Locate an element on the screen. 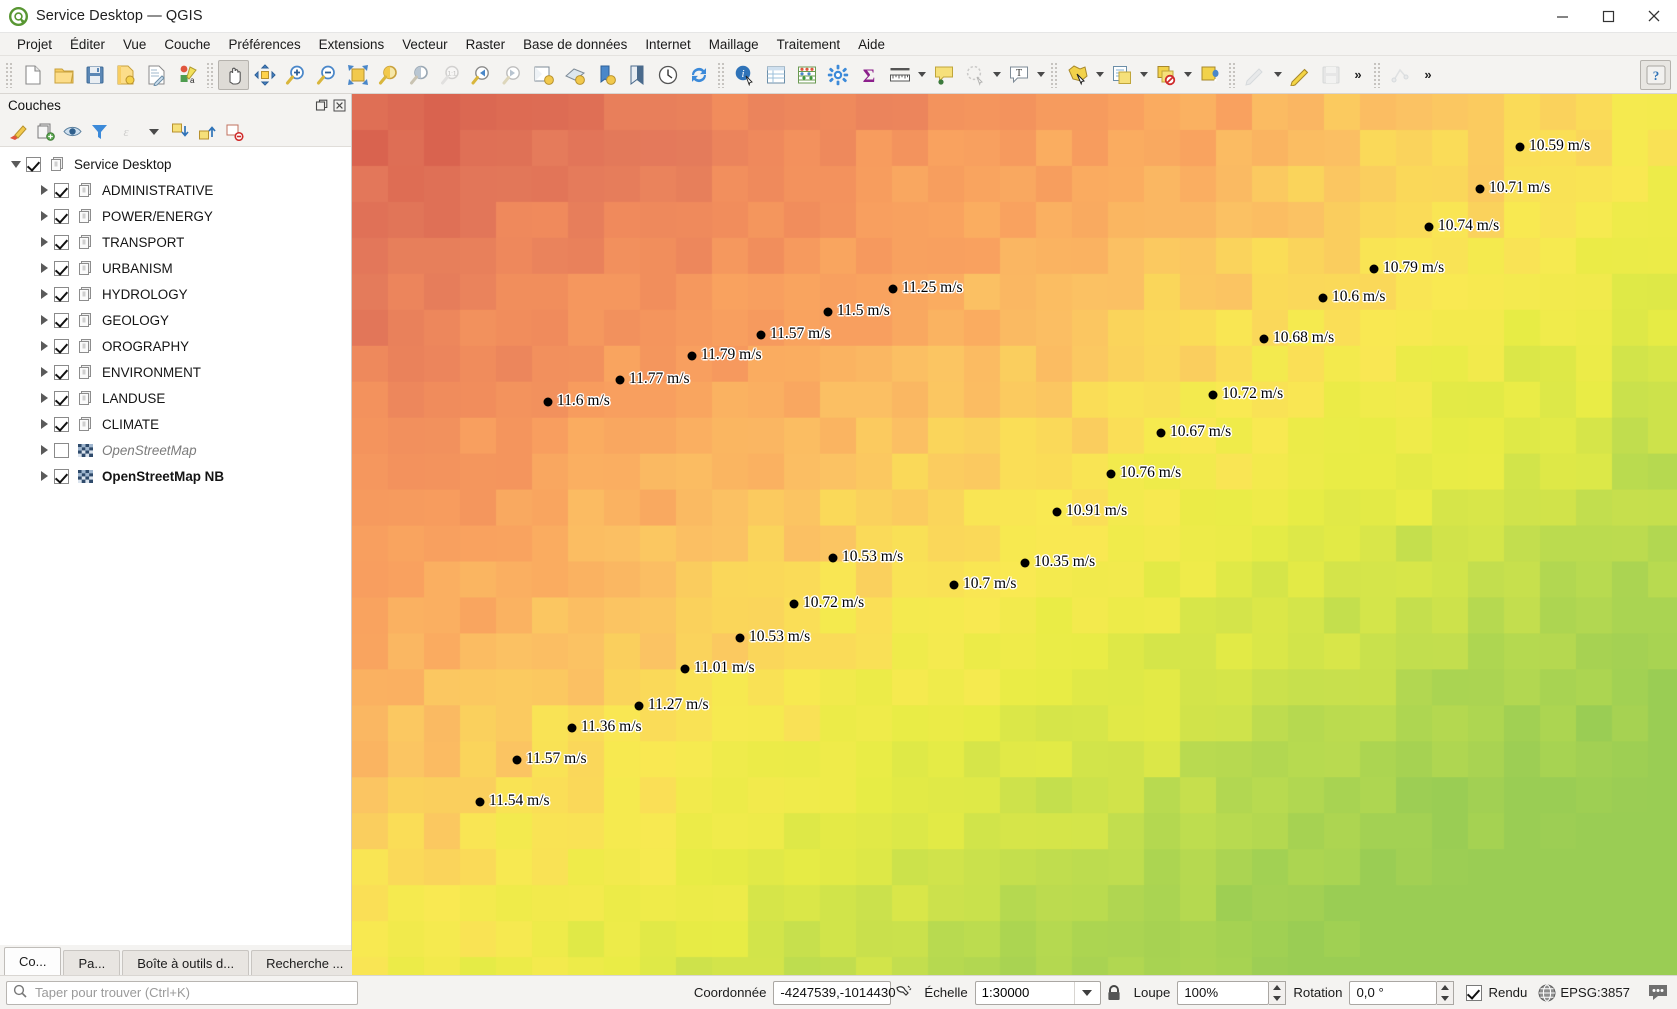 This screenshot has width=1677, height=1009. save-project-as-icon is located at coordinates (125, 75).